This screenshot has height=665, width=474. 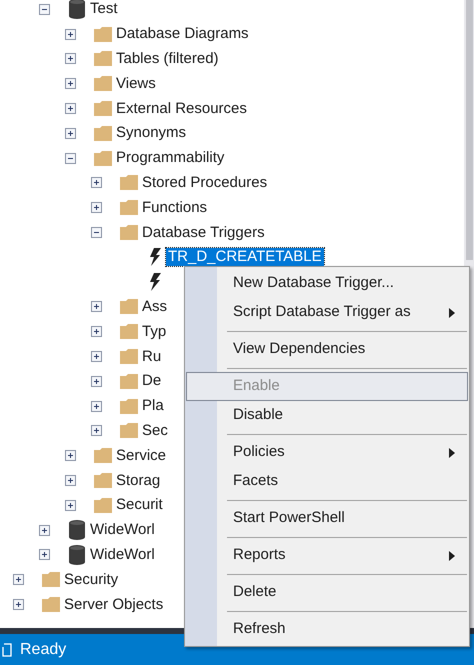 What do you see at coordinates (327, 518) in the screenshot?
I see `menu-item: Start PowerShell` at bounding box center [327, 518].